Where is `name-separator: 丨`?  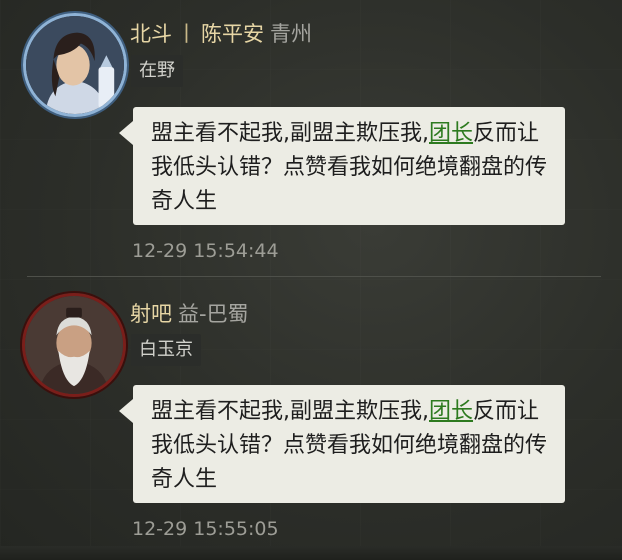 name-separator: 丨 is located at coordinates (186, 34).